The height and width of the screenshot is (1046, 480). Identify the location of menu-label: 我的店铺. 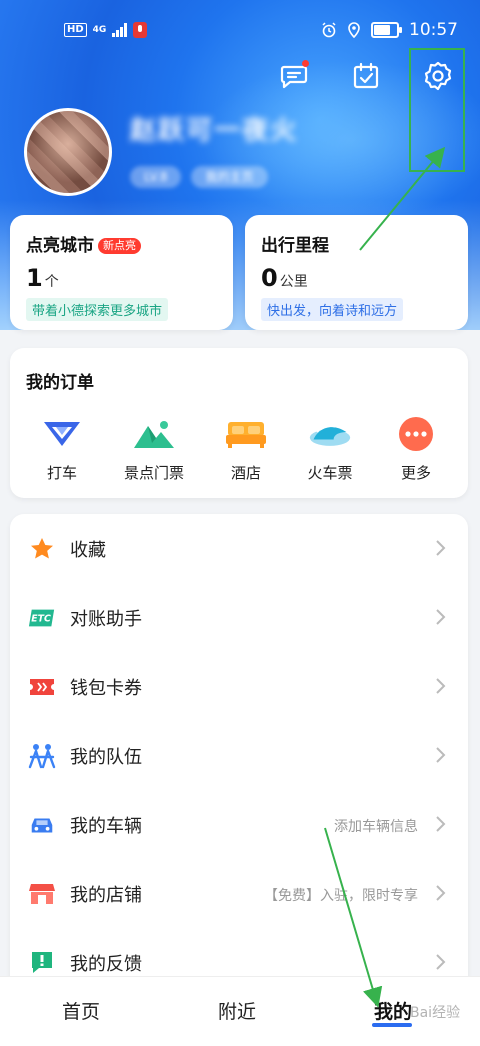
(106, 895).